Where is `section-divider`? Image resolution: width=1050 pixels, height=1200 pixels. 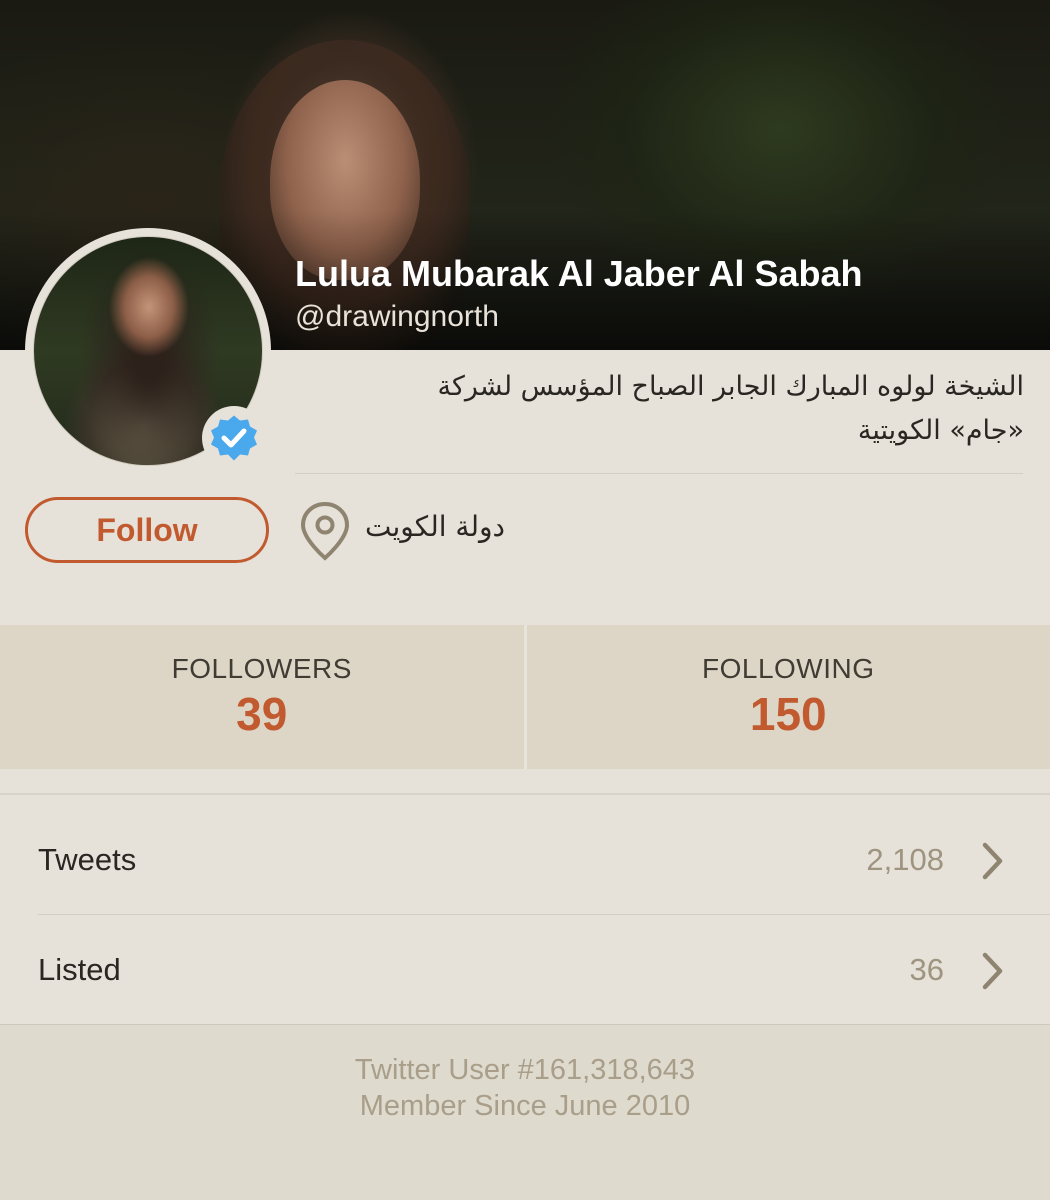
section-divider is located at coordinates (525, 794).